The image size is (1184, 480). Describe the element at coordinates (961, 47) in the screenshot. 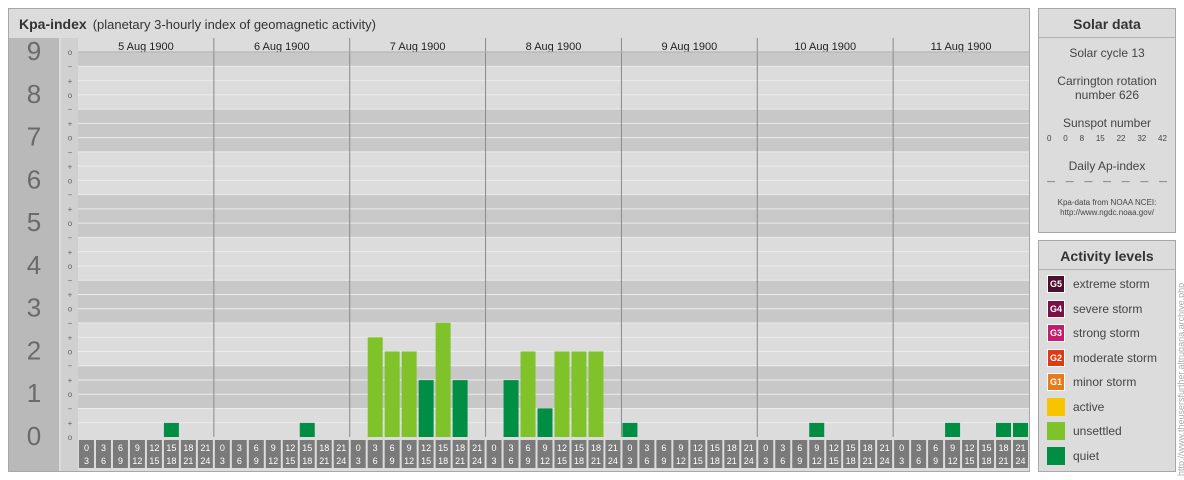

I see `day-label: 11 Aug 1900` at that location.